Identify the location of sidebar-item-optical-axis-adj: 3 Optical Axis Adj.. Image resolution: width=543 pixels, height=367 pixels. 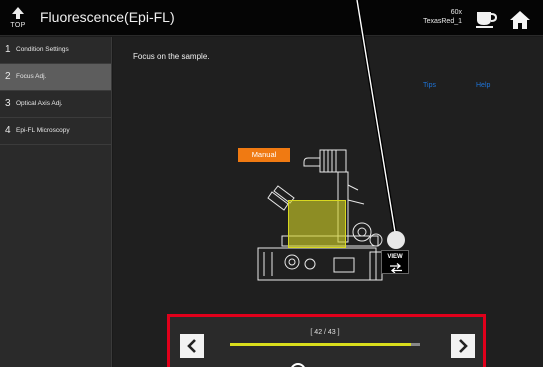
(55, 104).